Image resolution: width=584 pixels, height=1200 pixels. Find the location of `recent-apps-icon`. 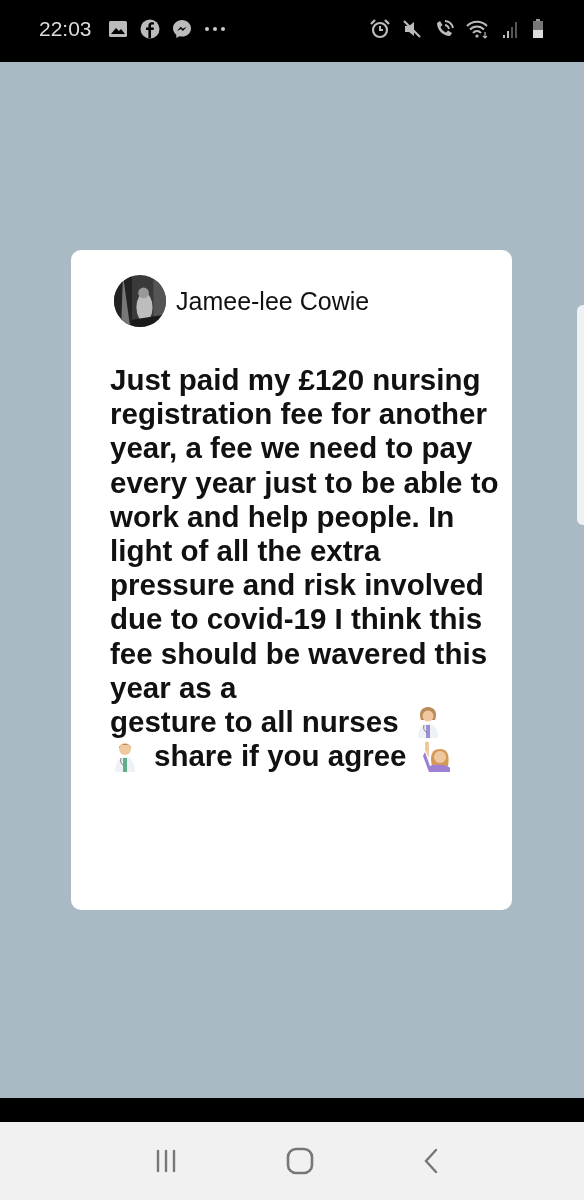

recent-apps-icon is located at coordinates (165, 1161).